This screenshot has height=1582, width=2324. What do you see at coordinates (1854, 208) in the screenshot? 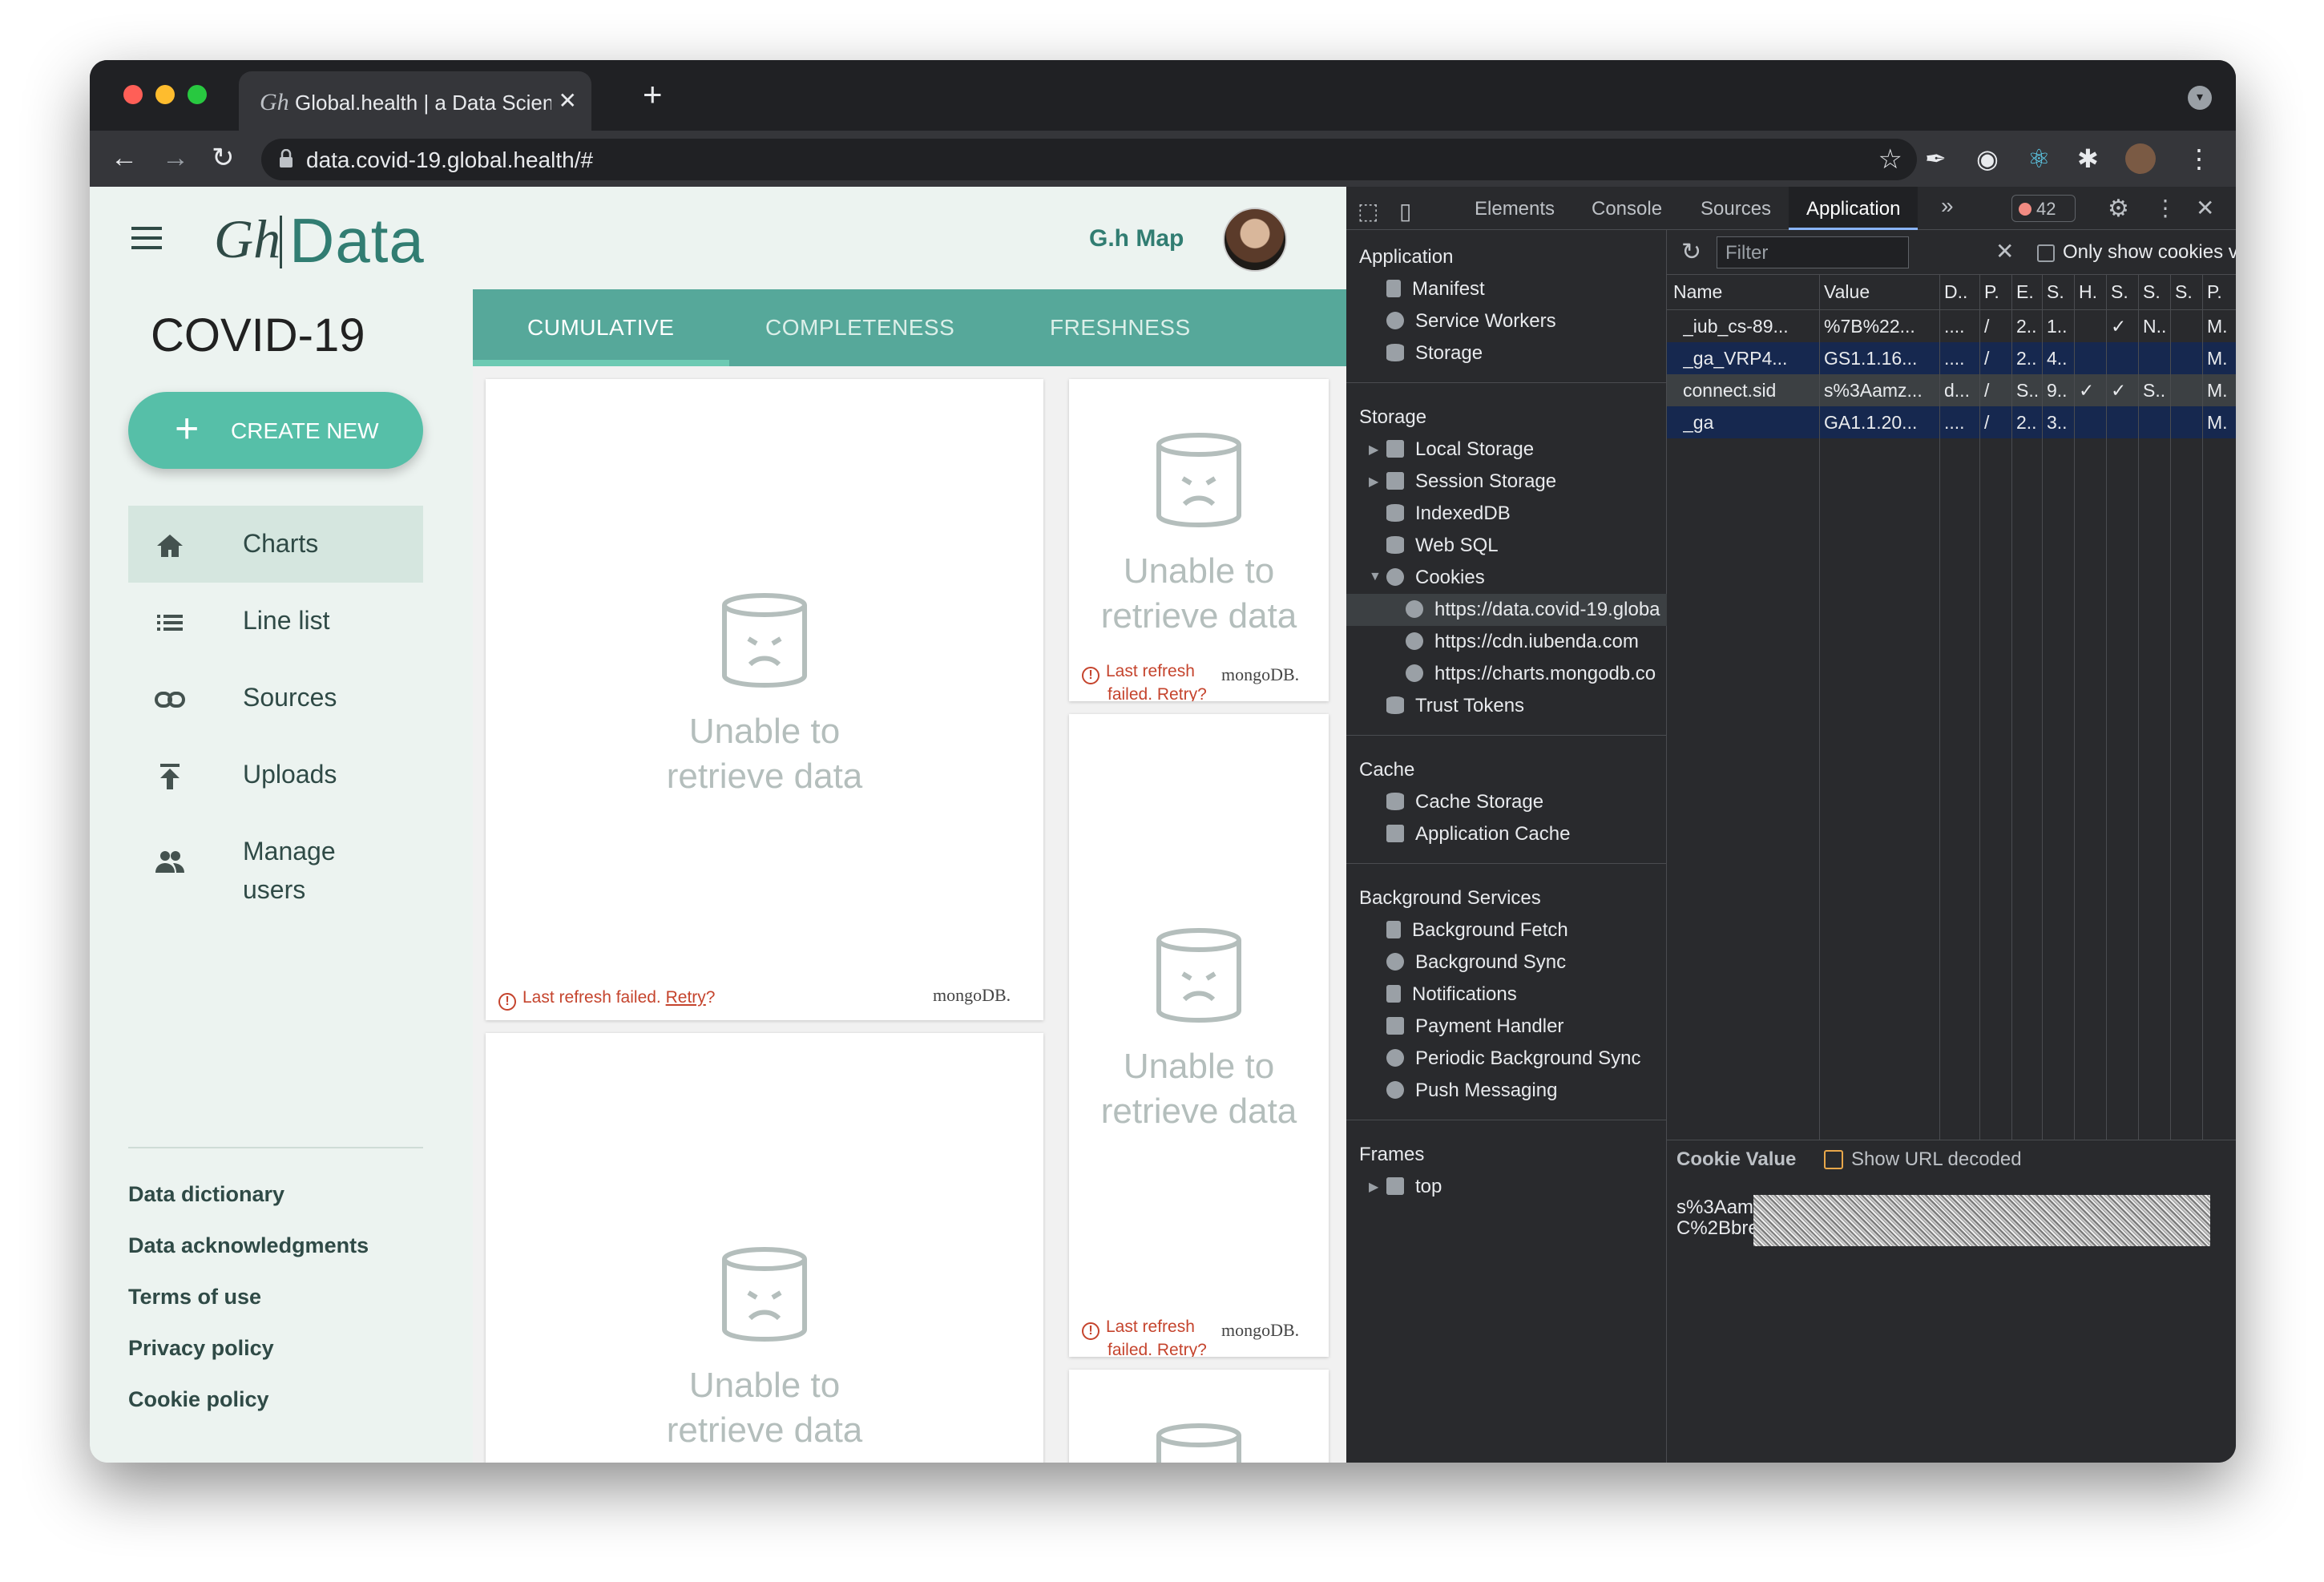
I see `tab-application: Application` at bounding box center [1854, 208].